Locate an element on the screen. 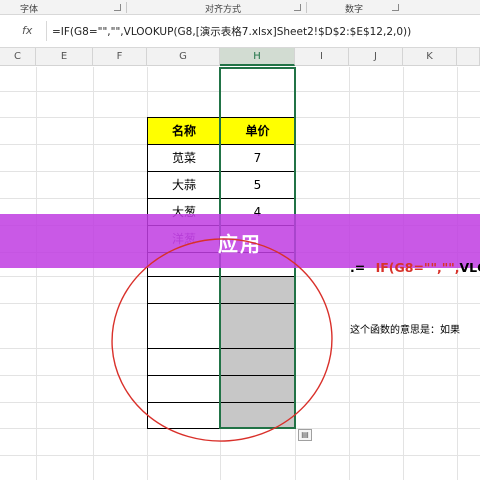 The width and height of the screenshot is (480, 480). font-dialog-launcher-icon is located at coordinates (117, 7).